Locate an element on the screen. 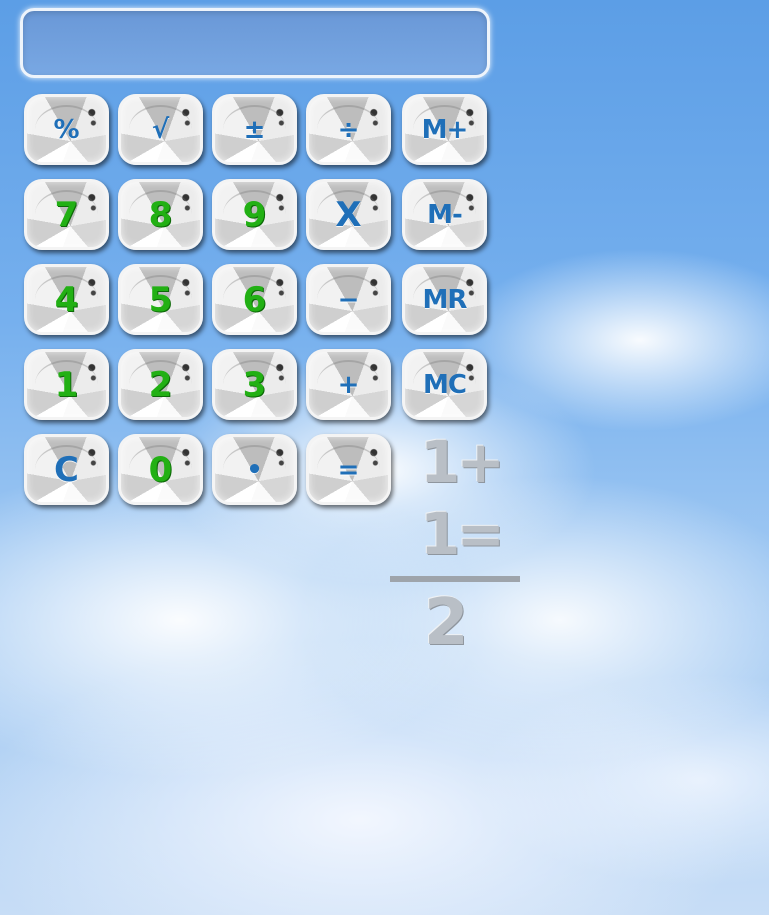 This screenshot has width=769, height=915. memory-add-key-label: M+ is located at coordinates (445, 129).